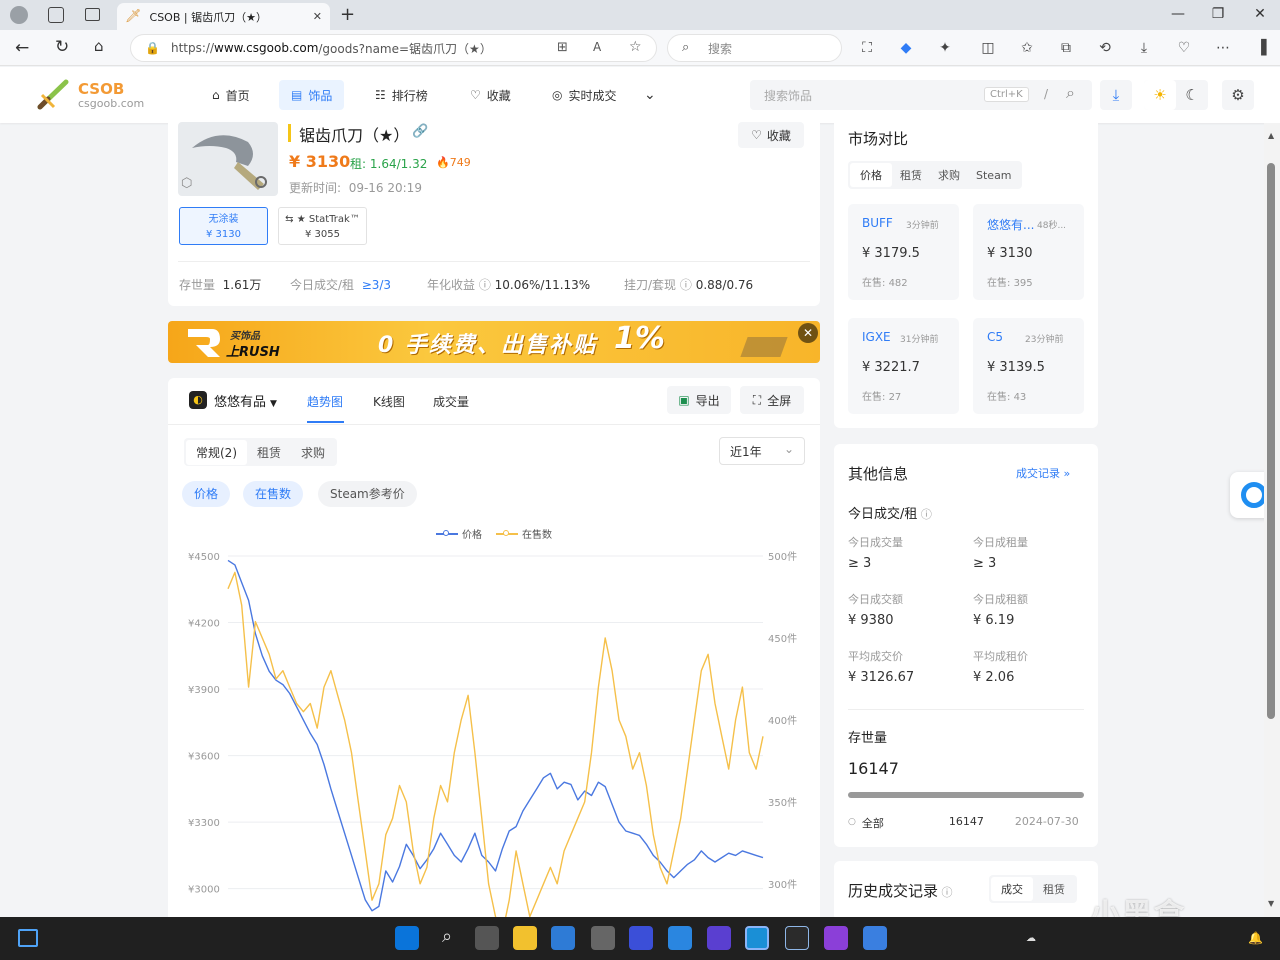 The width and height of the screenshot is (1280, 960). I want to click on moon-icon: ☾, so click(1192, 95).